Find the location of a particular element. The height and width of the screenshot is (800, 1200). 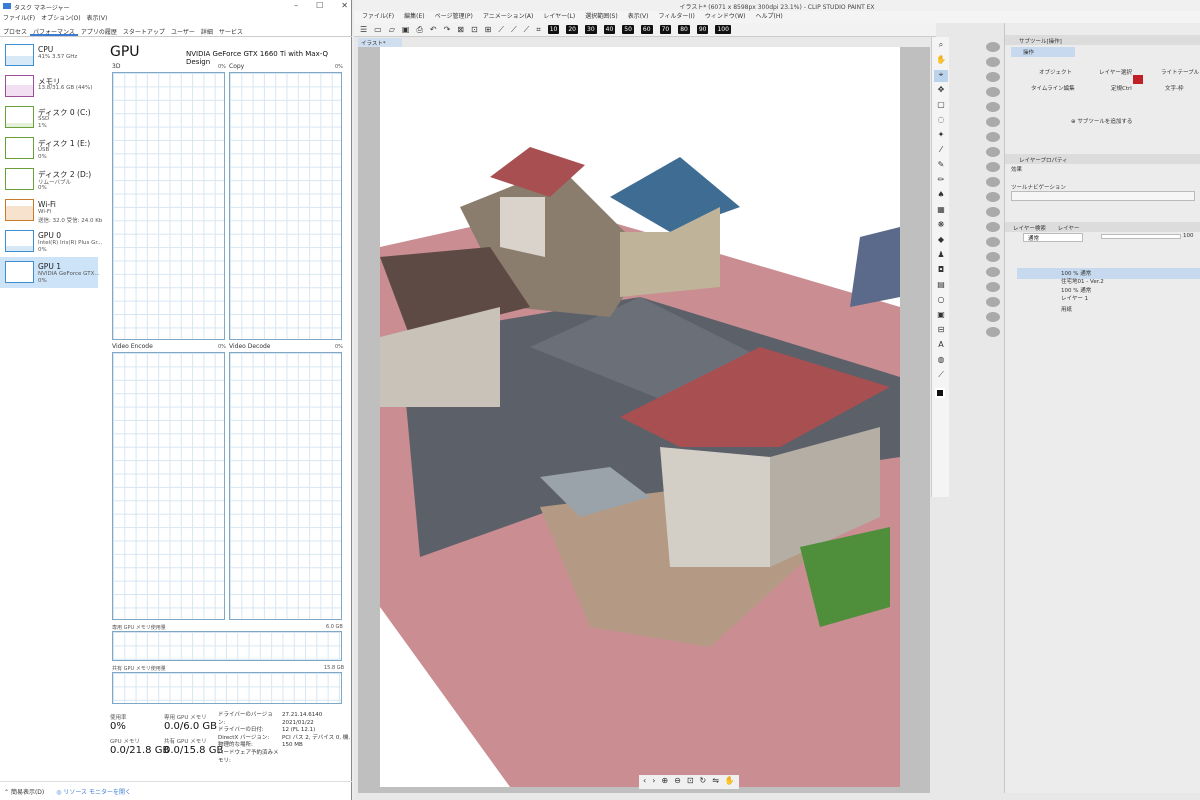

subtool-timeline: タイムライン編集 is located at coordinates (1053, 88).